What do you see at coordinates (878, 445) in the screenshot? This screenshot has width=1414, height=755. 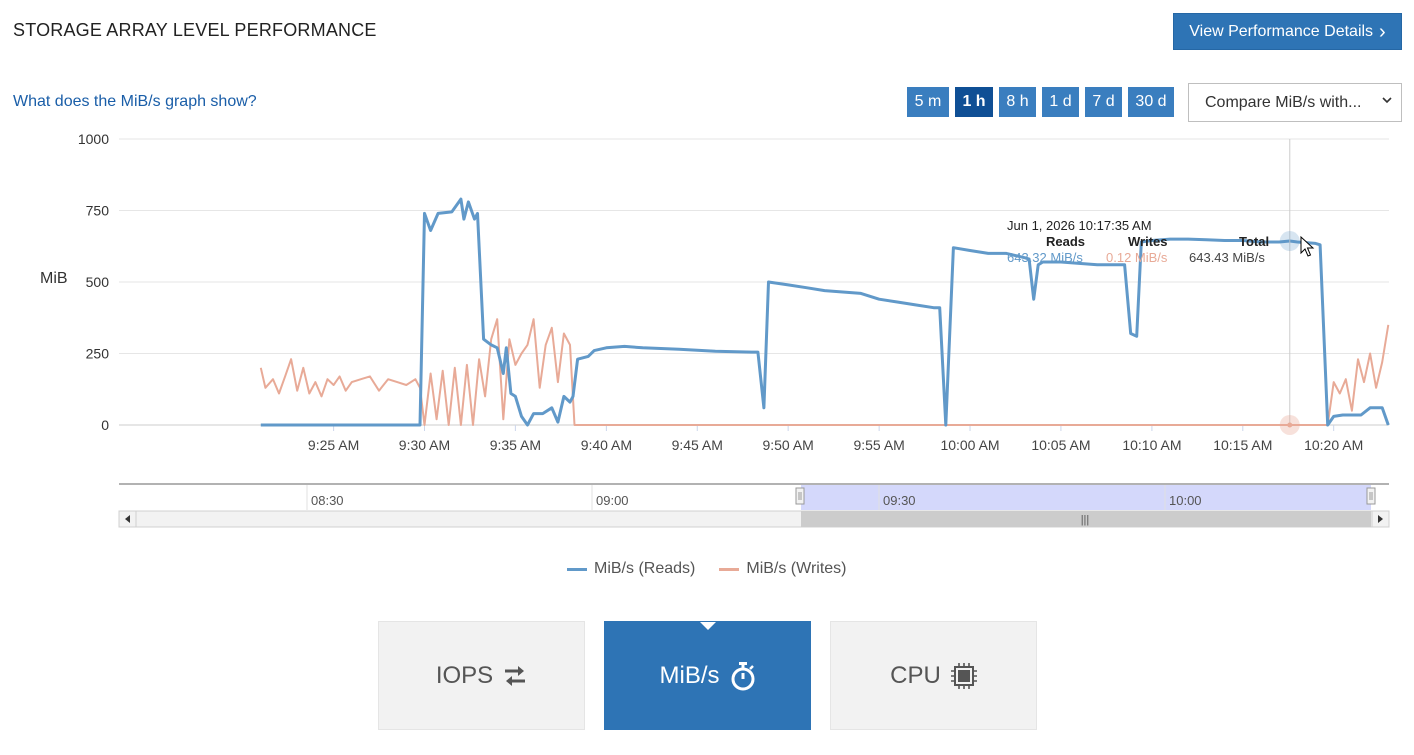 I see `x-tick-label-6: 9:55 AM` at bounding box center [878, 445].